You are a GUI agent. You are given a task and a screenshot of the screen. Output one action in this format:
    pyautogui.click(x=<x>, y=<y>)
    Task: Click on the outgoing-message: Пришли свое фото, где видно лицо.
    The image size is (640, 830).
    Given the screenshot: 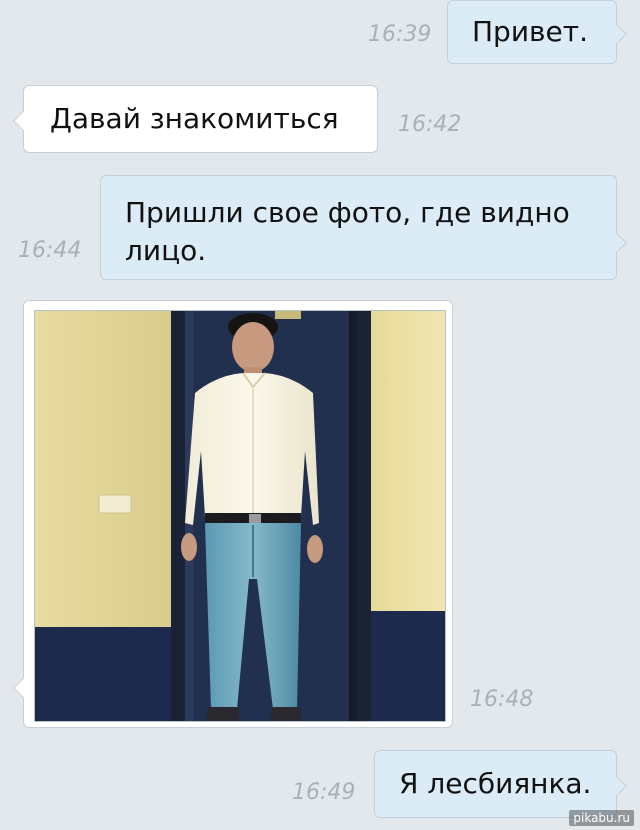 What is the action you would take?
    pyautogui.click(x=363, y=227)
    